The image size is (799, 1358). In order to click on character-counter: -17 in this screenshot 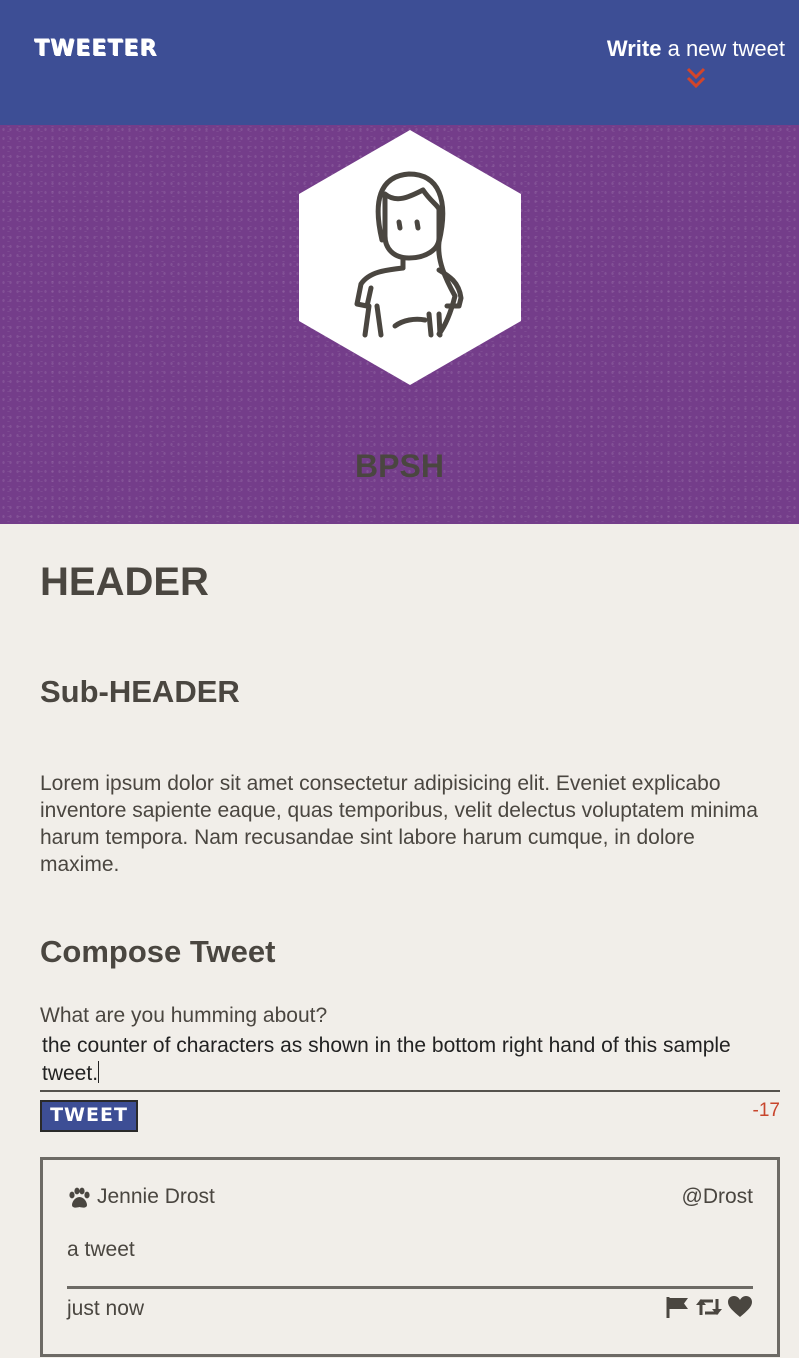, I will do `click(766, 1110)`.